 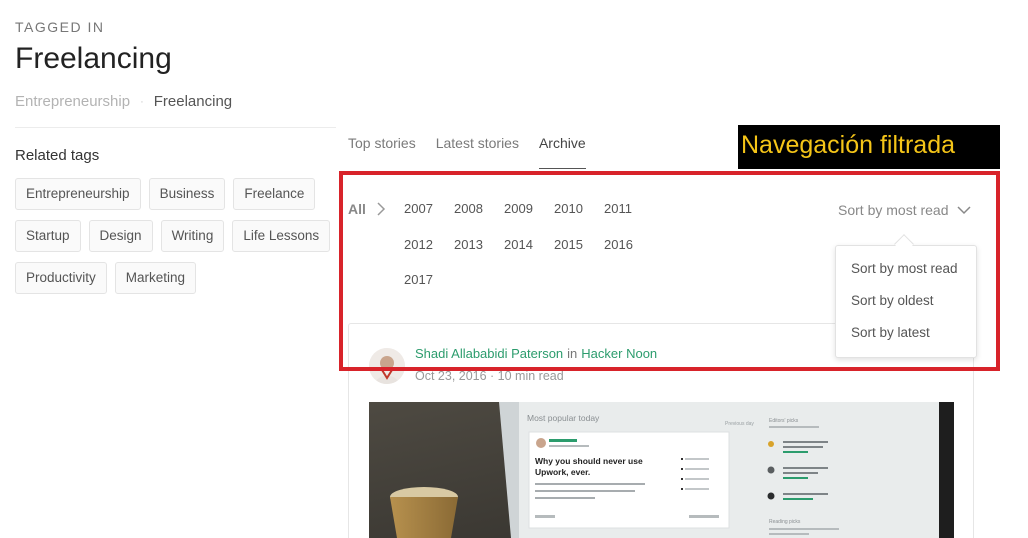 What do you see at coordinates (78, 194) in the screenshot?
I see `tag-entrepreneurship: Entrepreneurship` at bounding box center [78, 194].